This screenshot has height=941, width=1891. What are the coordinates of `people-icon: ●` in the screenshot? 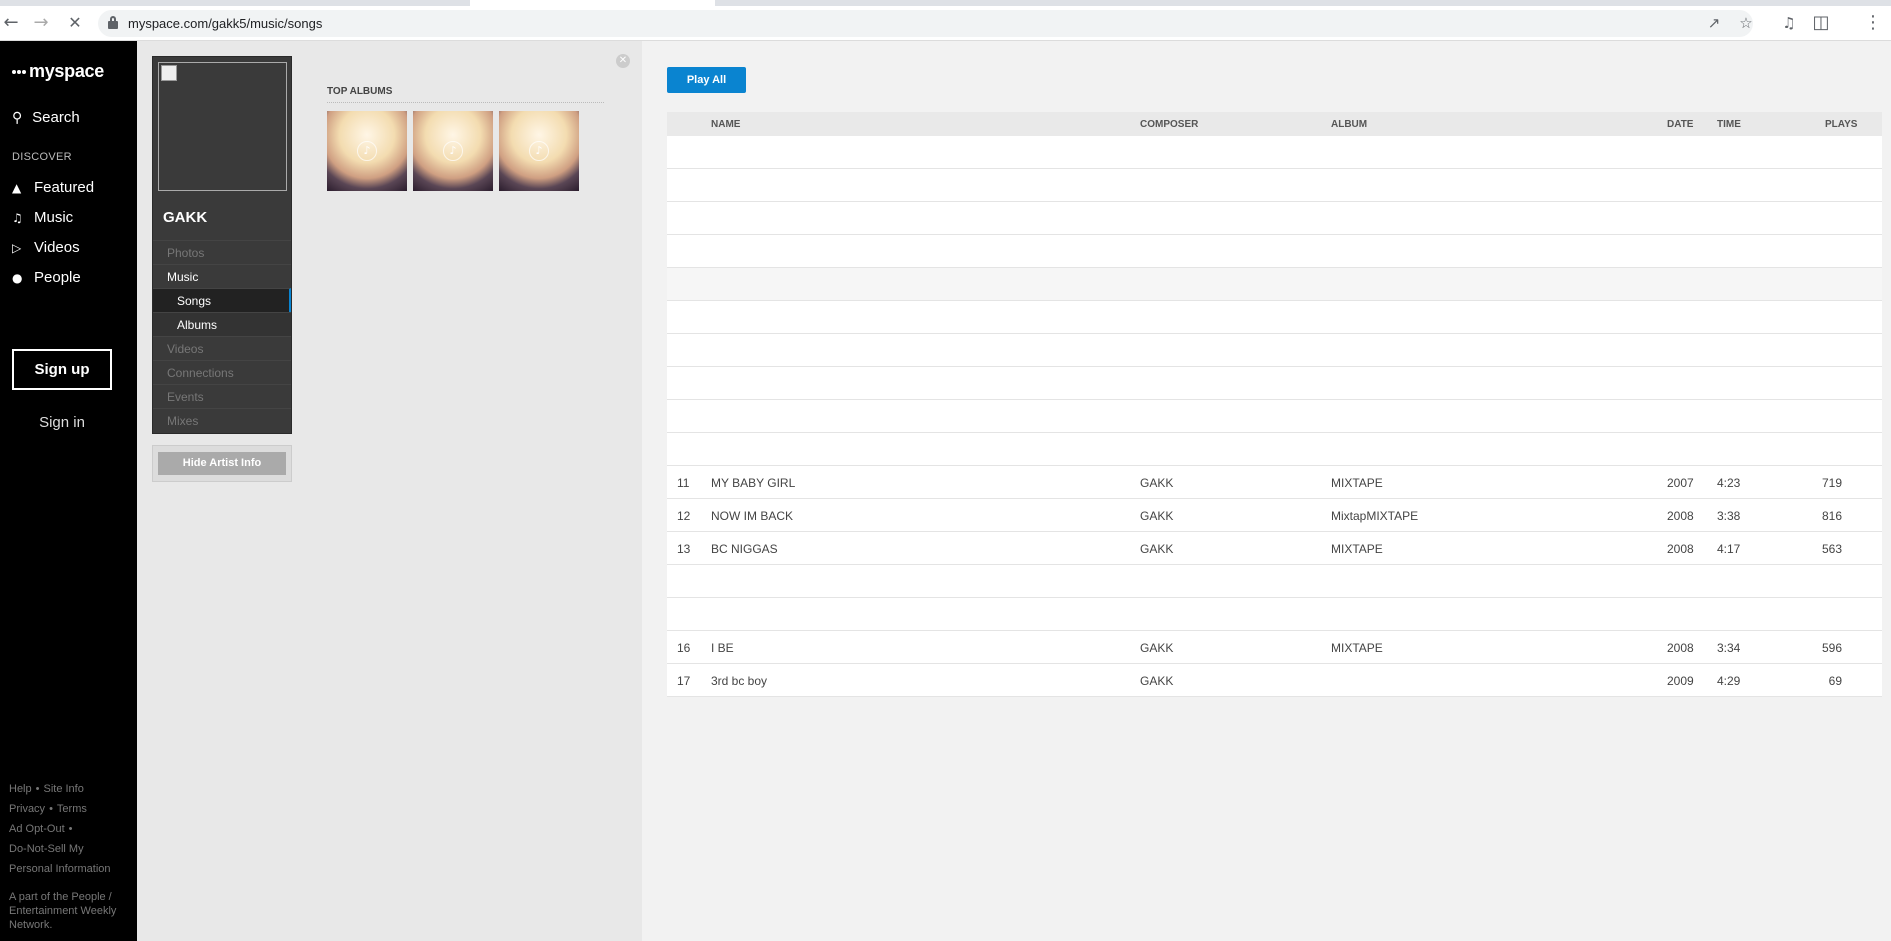 It's located at (17, 278).